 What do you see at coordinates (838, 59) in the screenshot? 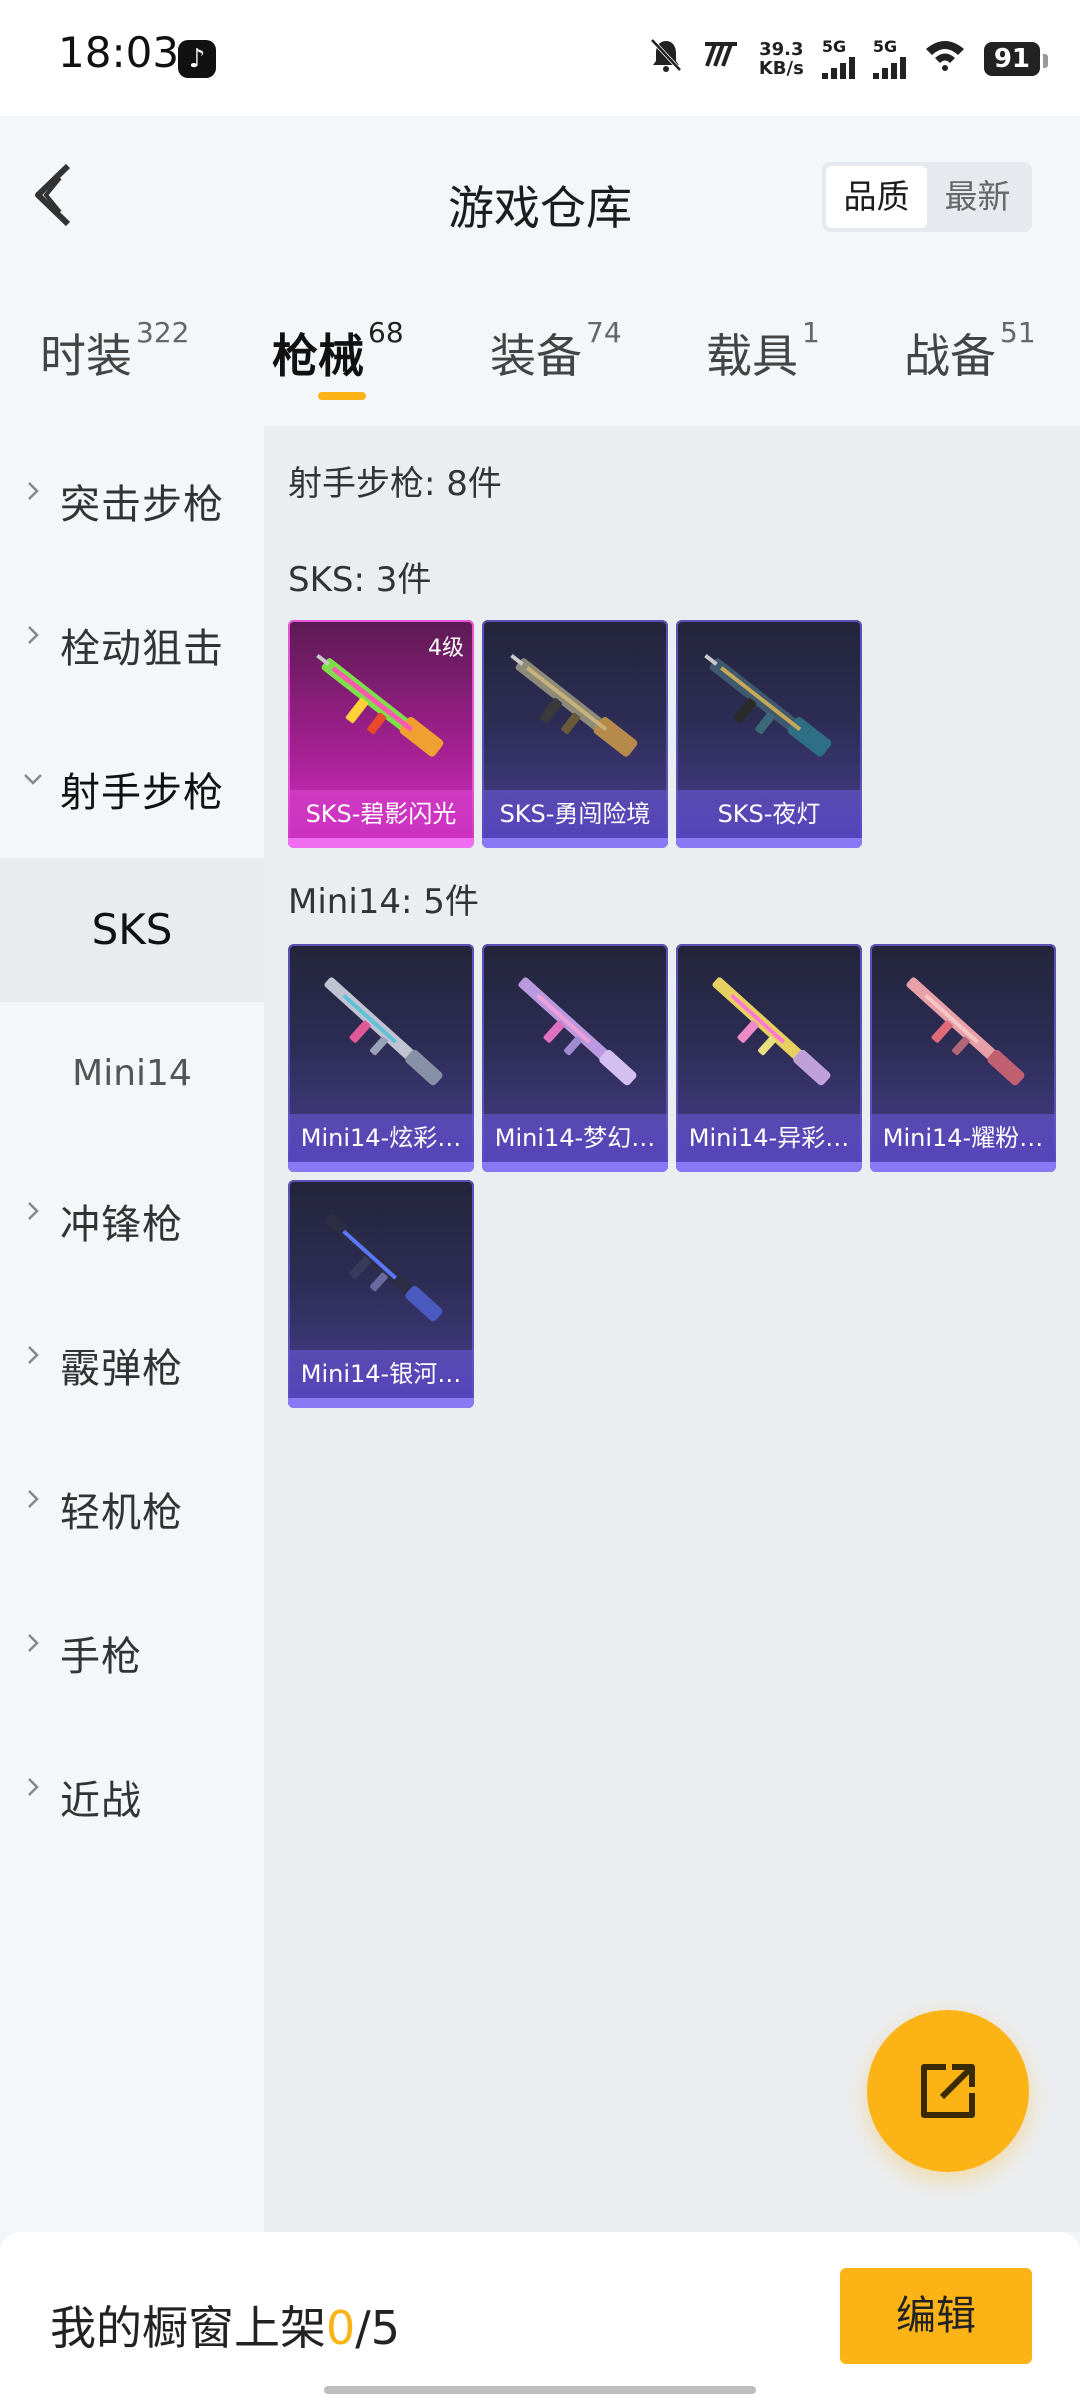
I see `sim1-signal-icon: 5G` at bounding box center [838, 59].